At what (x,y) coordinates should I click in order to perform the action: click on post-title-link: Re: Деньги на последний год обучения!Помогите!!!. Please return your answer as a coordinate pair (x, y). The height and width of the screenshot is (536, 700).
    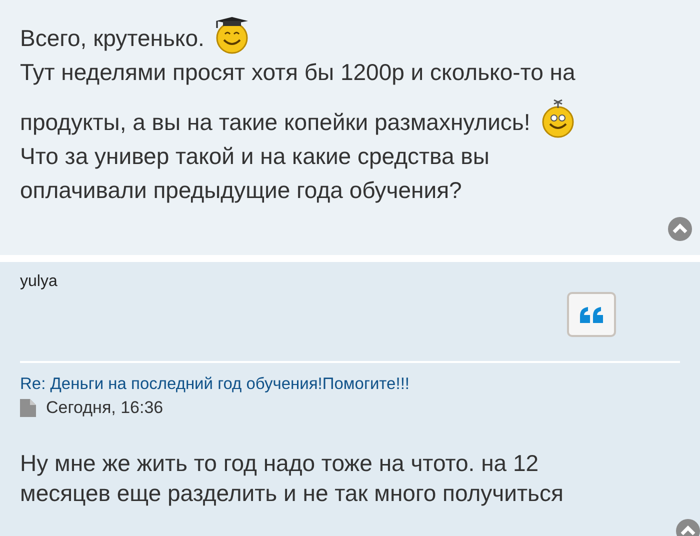
    Looking at the image, I should click on (215, 384).